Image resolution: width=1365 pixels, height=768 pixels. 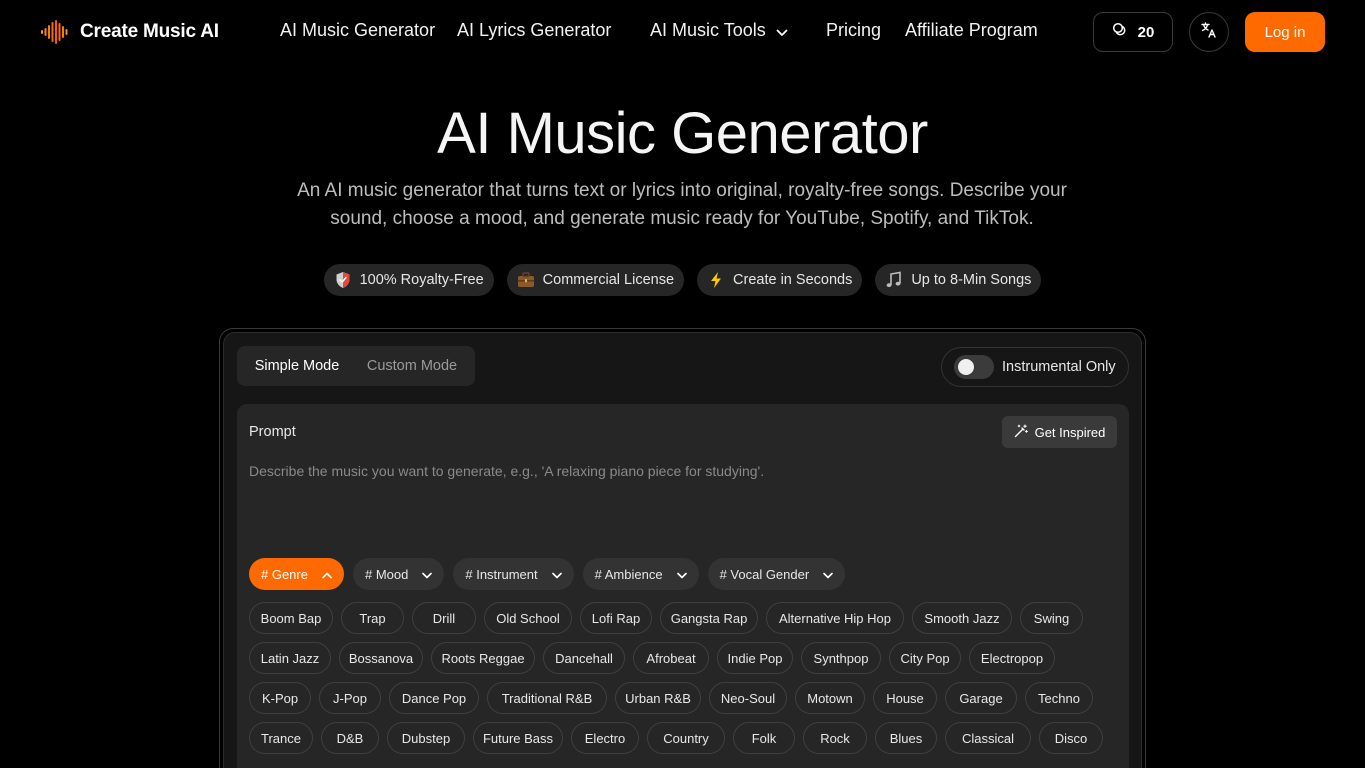 What do you see at coordinates (1059, 698) in the screenshot?
I see `genre-tag: Techno` at bounding box center [1059, 698].